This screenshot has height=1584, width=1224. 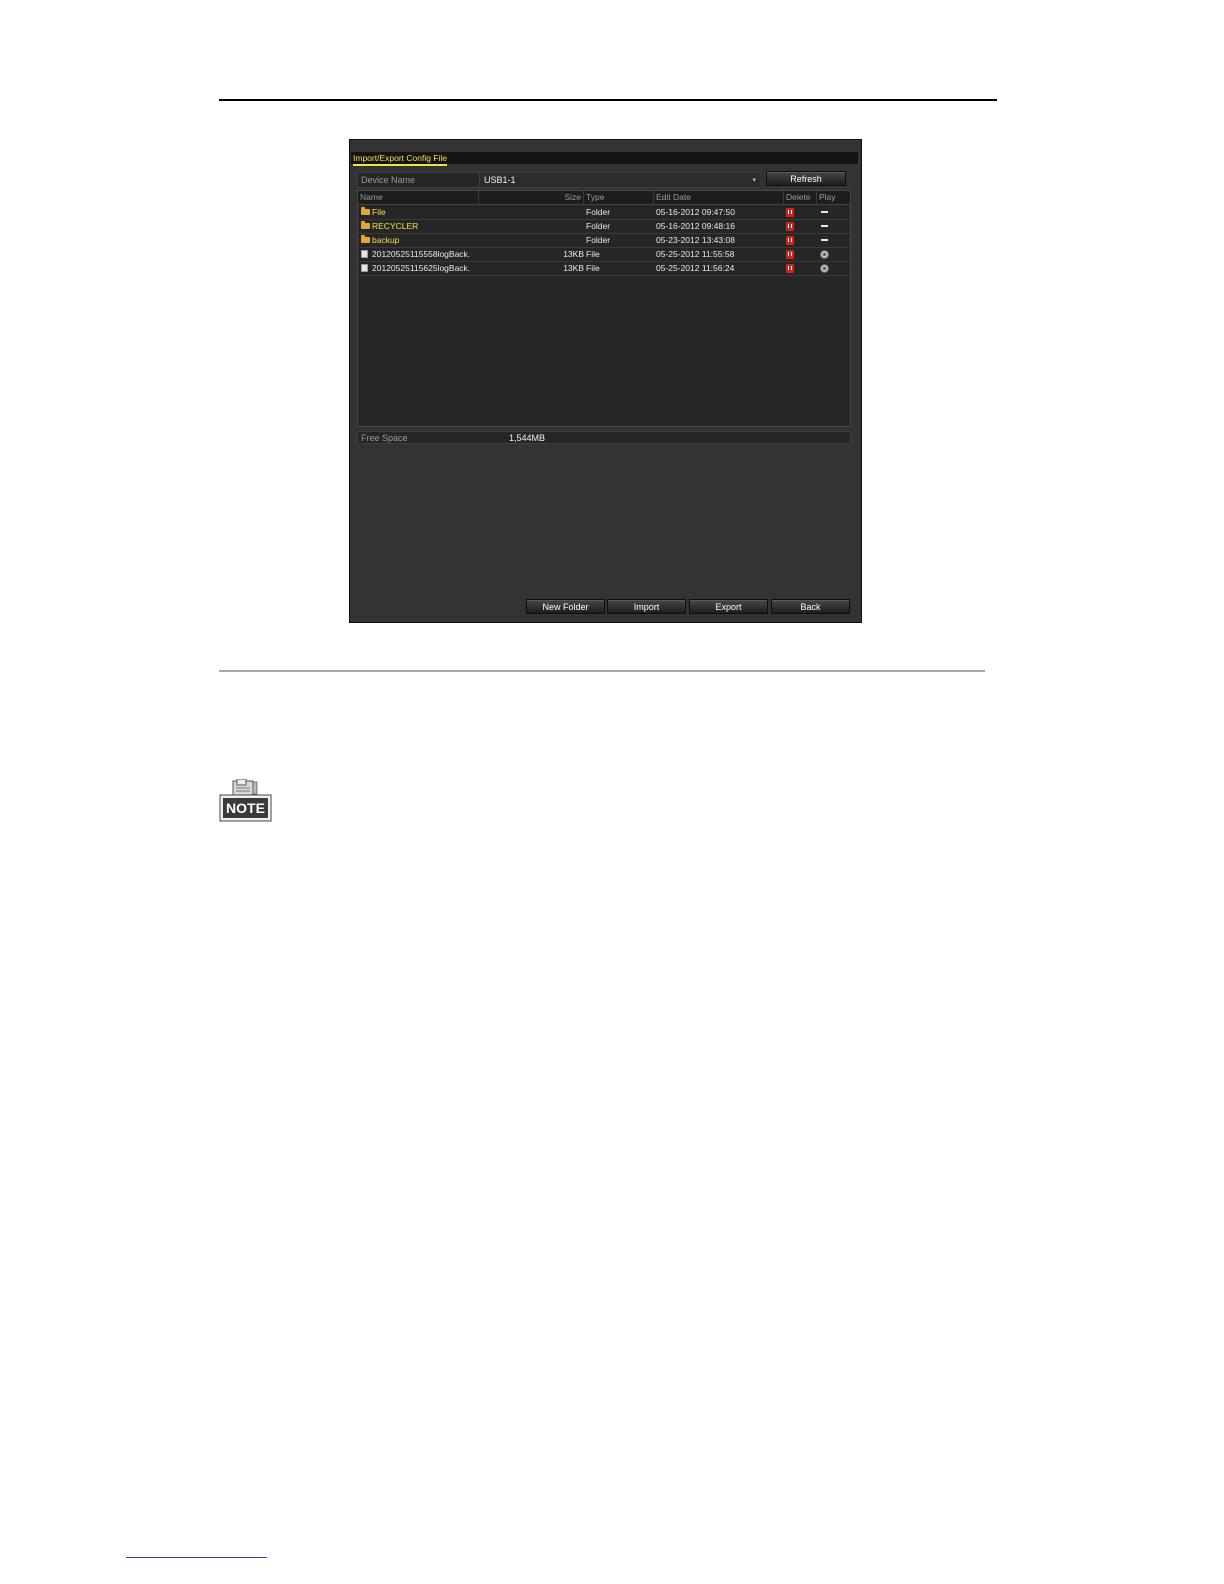 What do you see at coordinates (719, 197) in the screenshot?
I see `column-header-edit-date: Edit Date` at bounding box center [719, 197].